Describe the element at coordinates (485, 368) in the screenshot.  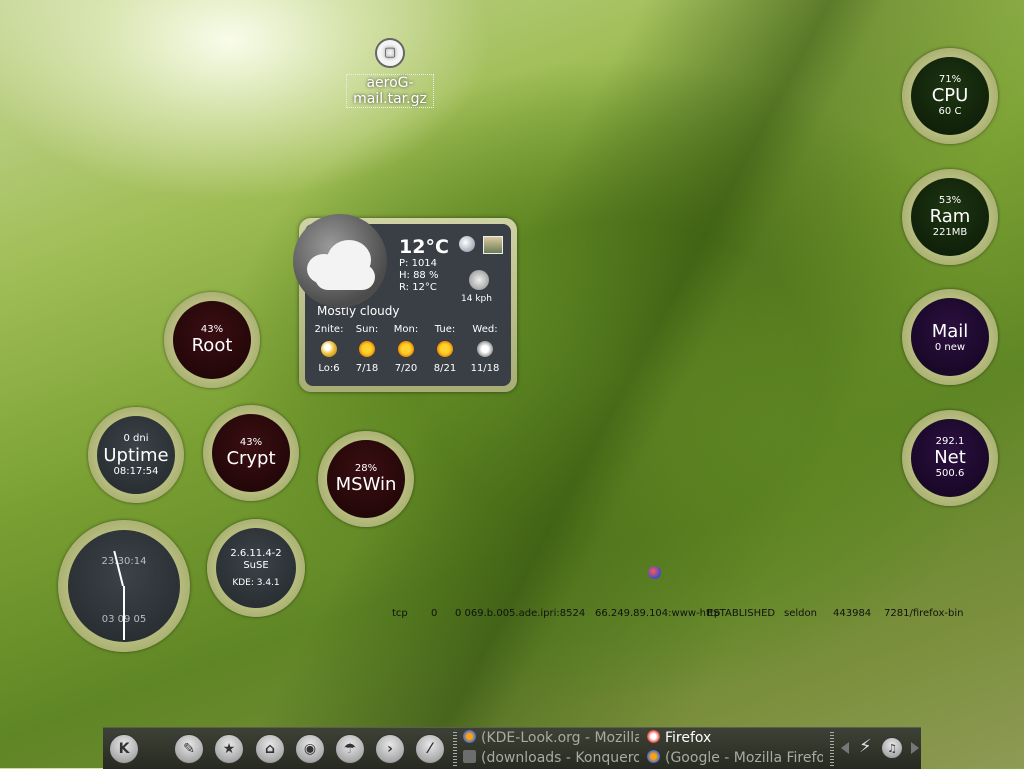
I see `forecast-temps: 11/18` at that location.